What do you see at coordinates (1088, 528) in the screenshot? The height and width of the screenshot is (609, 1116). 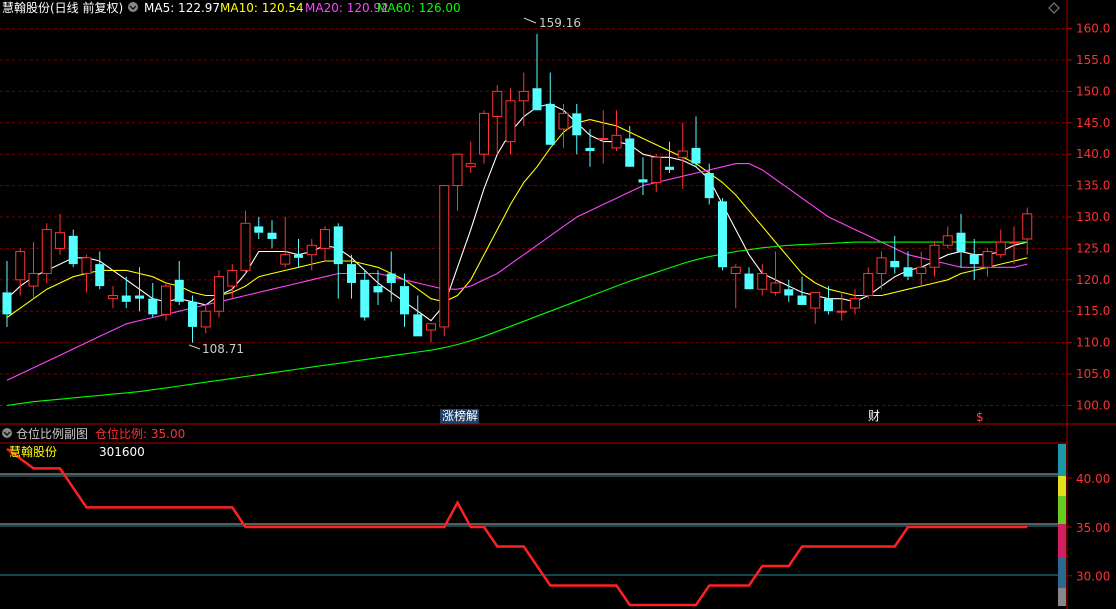 I see `sub-y-axis: 30.00 35.00 40.00` at bounding box center [1088, 528].